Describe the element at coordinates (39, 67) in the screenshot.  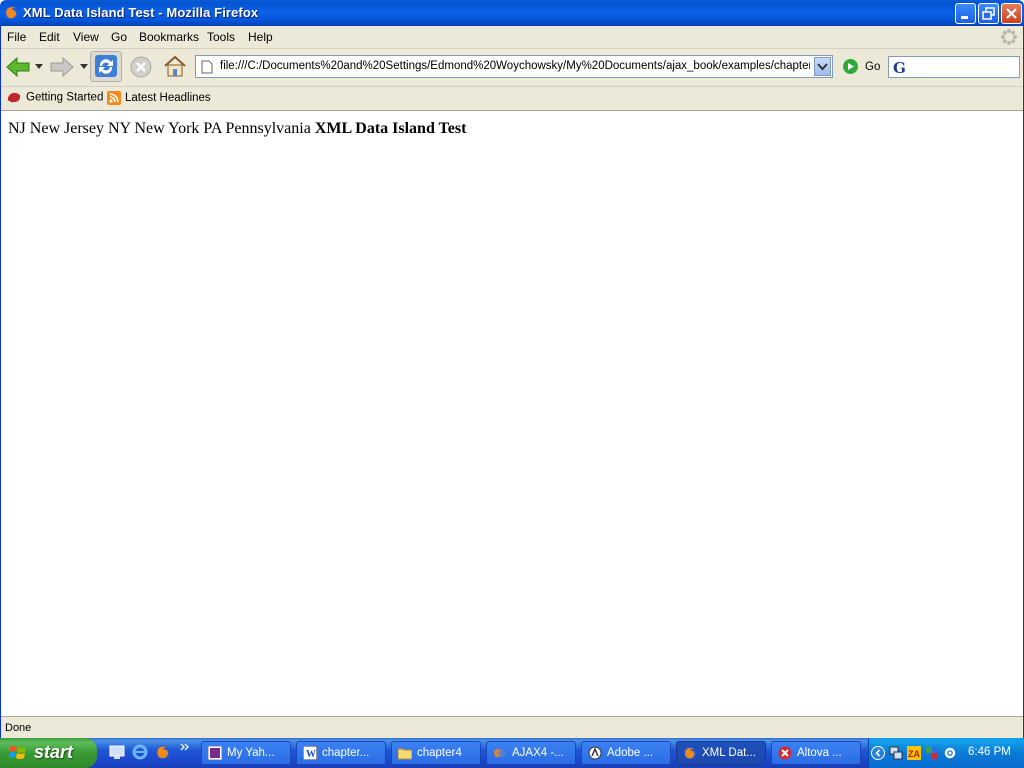
I see `back-dropdown-icon` at that location.